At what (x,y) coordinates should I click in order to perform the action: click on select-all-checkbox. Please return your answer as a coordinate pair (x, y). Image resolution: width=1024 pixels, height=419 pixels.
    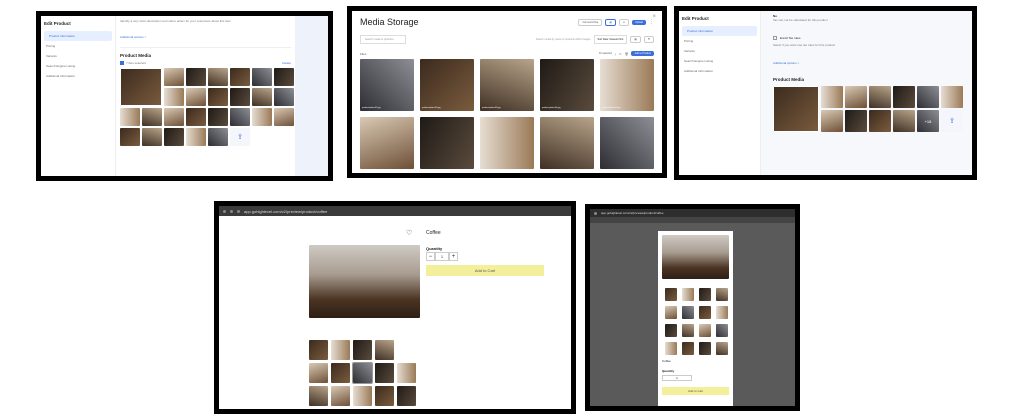
    Looking at the image, I should click on (122, 63).